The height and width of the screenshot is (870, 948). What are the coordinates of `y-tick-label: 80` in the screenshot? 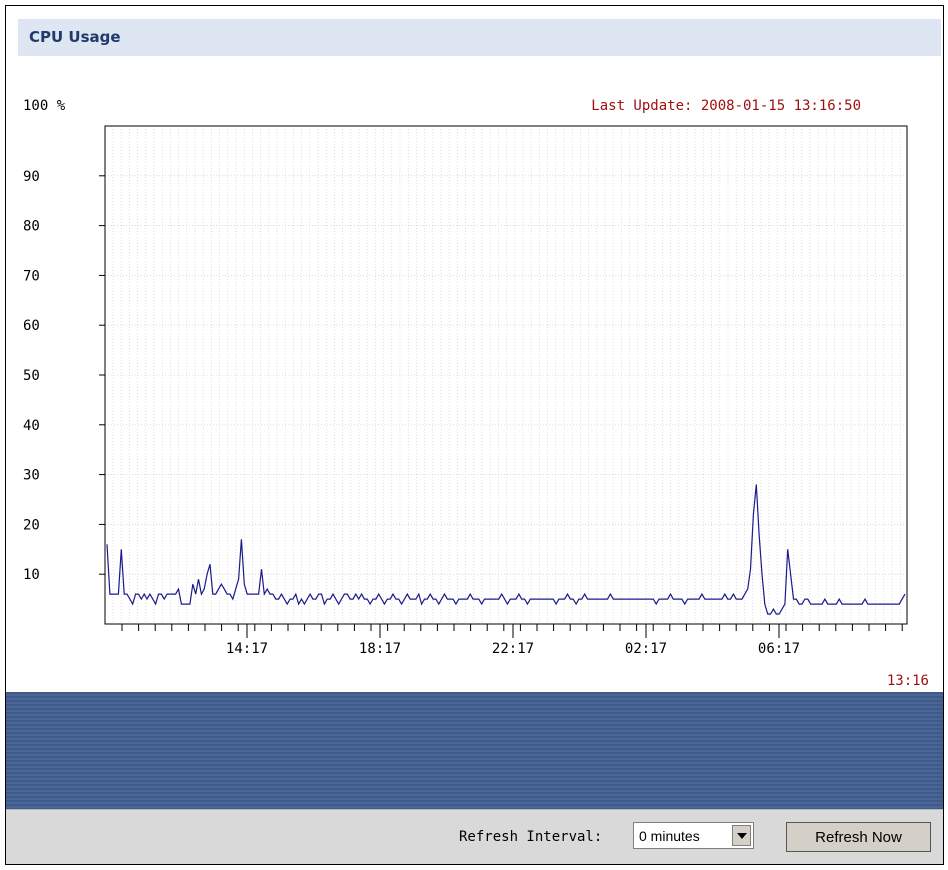 It's located at (31, 227).